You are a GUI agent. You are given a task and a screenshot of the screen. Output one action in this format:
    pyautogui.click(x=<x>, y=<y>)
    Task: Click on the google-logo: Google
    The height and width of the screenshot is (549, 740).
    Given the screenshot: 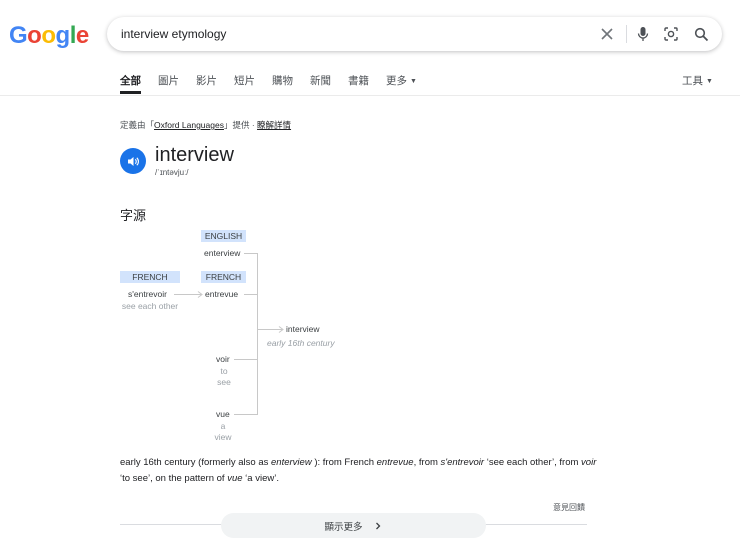 What is the action you would take?
    pyautogui.click(x=49, y=36)
    